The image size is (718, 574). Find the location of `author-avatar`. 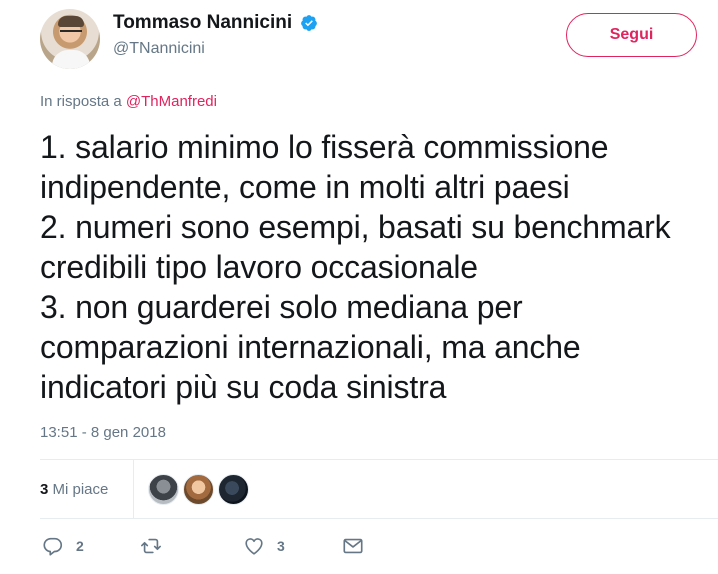

author-avatar is located at coordinates (70, 39).